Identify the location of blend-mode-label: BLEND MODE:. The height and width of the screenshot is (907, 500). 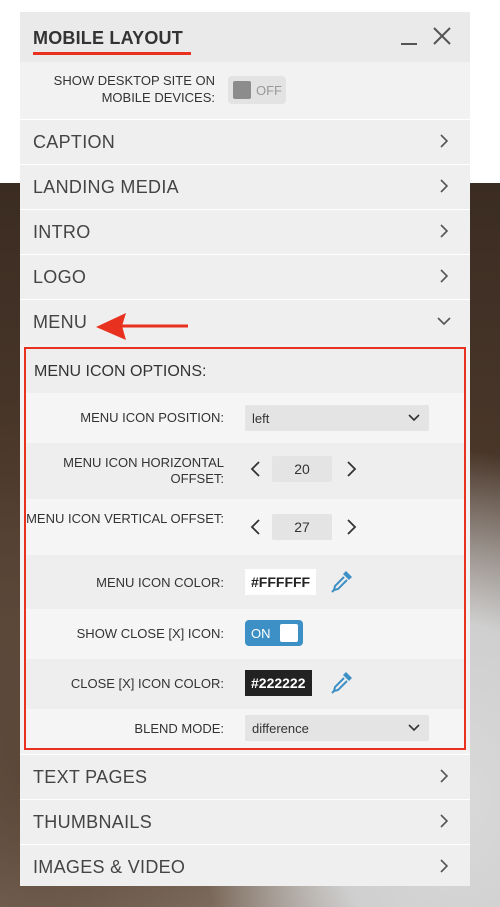
(179, 728).